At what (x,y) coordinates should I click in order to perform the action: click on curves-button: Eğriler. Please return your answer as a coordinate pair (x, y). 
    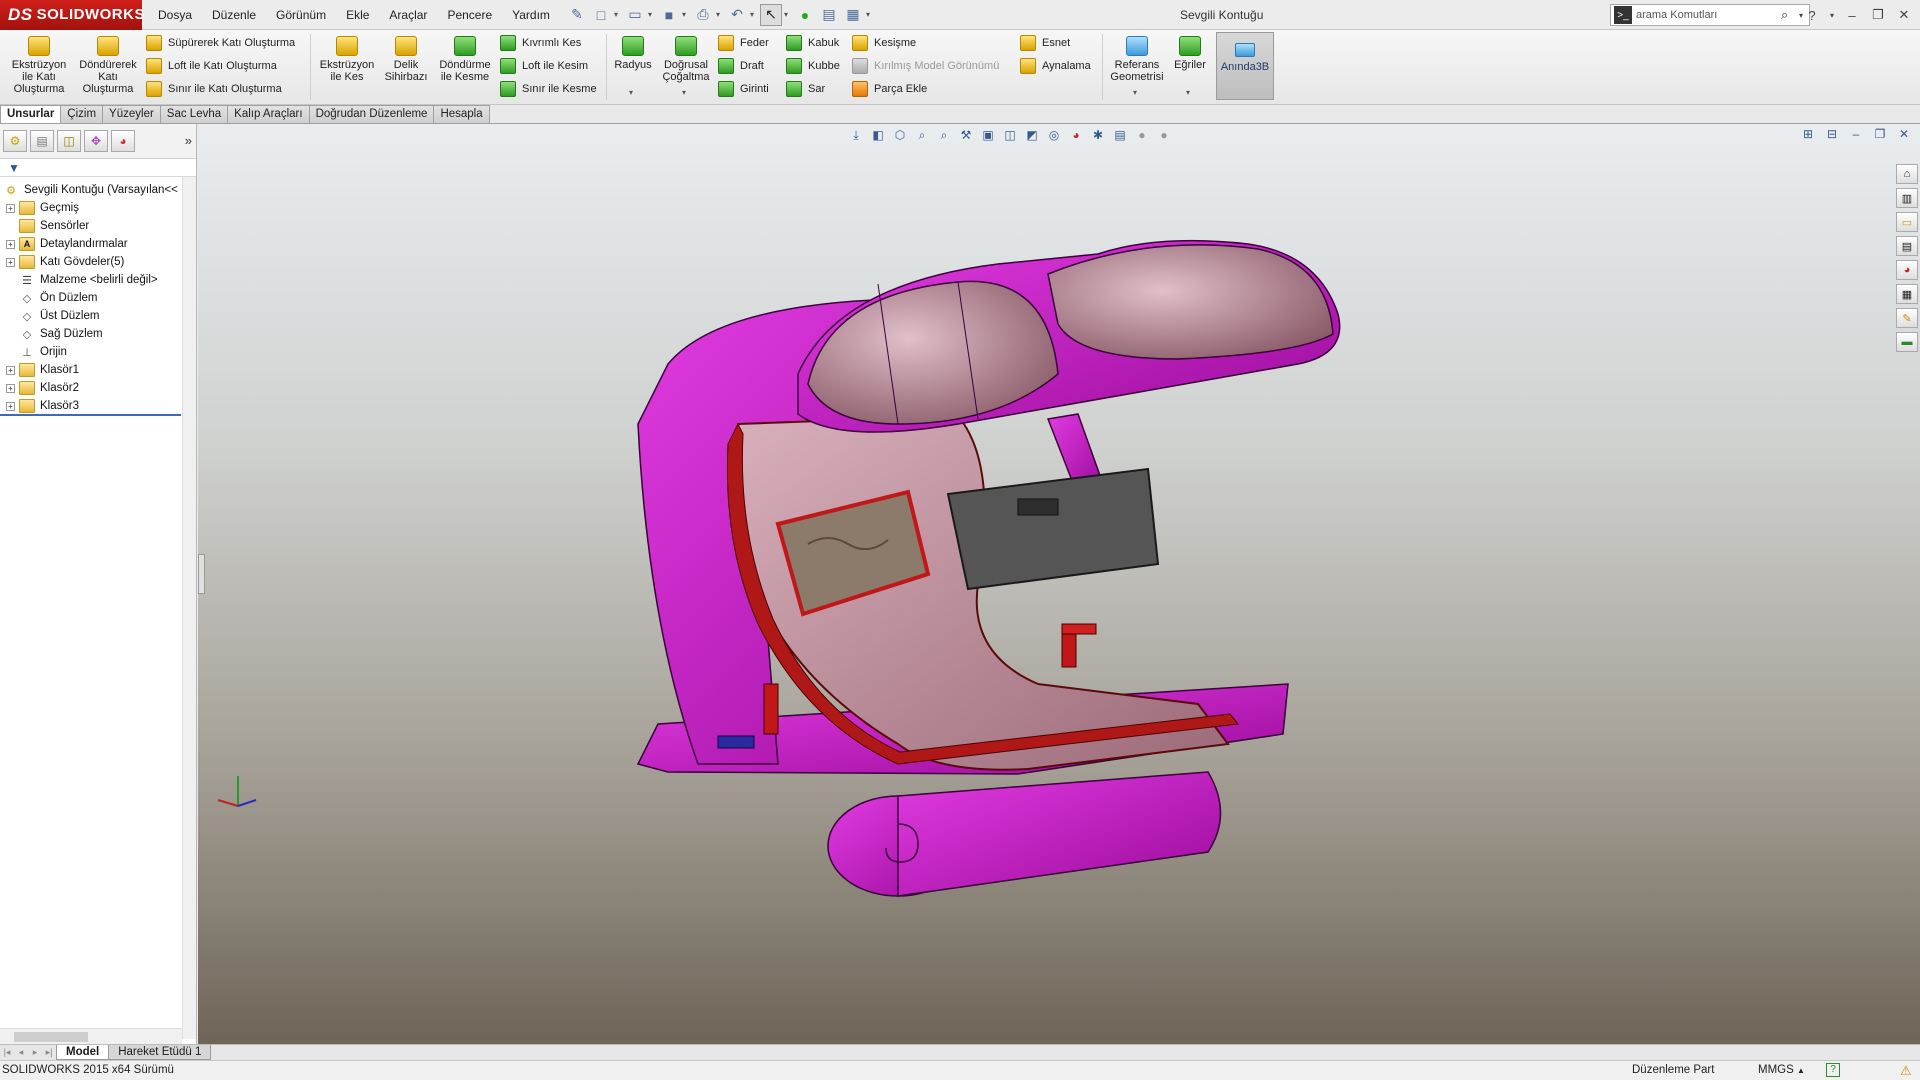
    Looking at the image, I should click on (1190, 53).